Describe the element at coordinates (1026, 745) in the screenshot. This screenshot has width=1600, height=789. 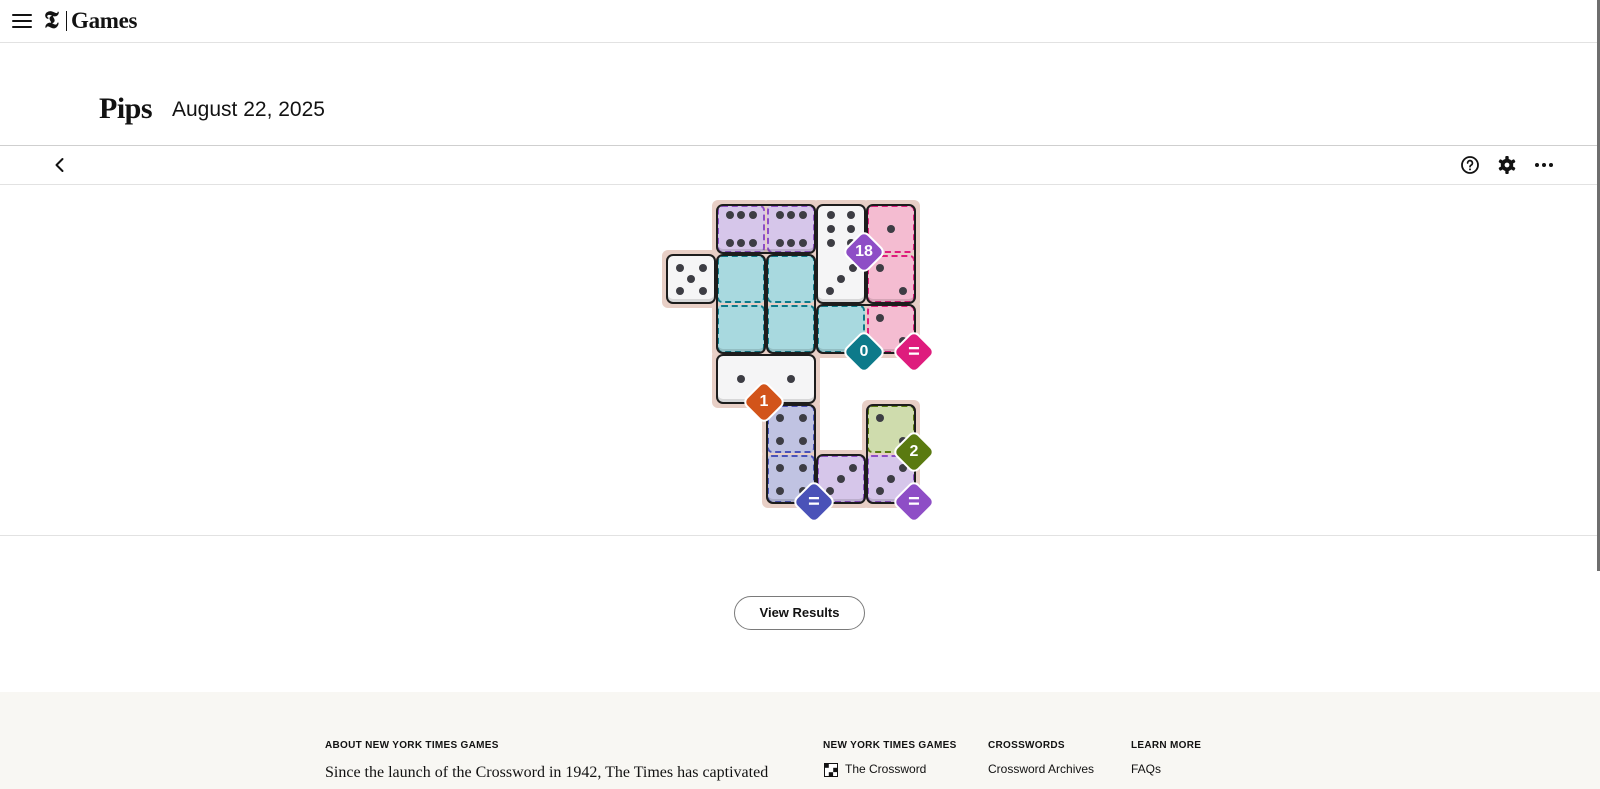
I see `footer-crosswords-heading: CROSSWORDS` at that location.